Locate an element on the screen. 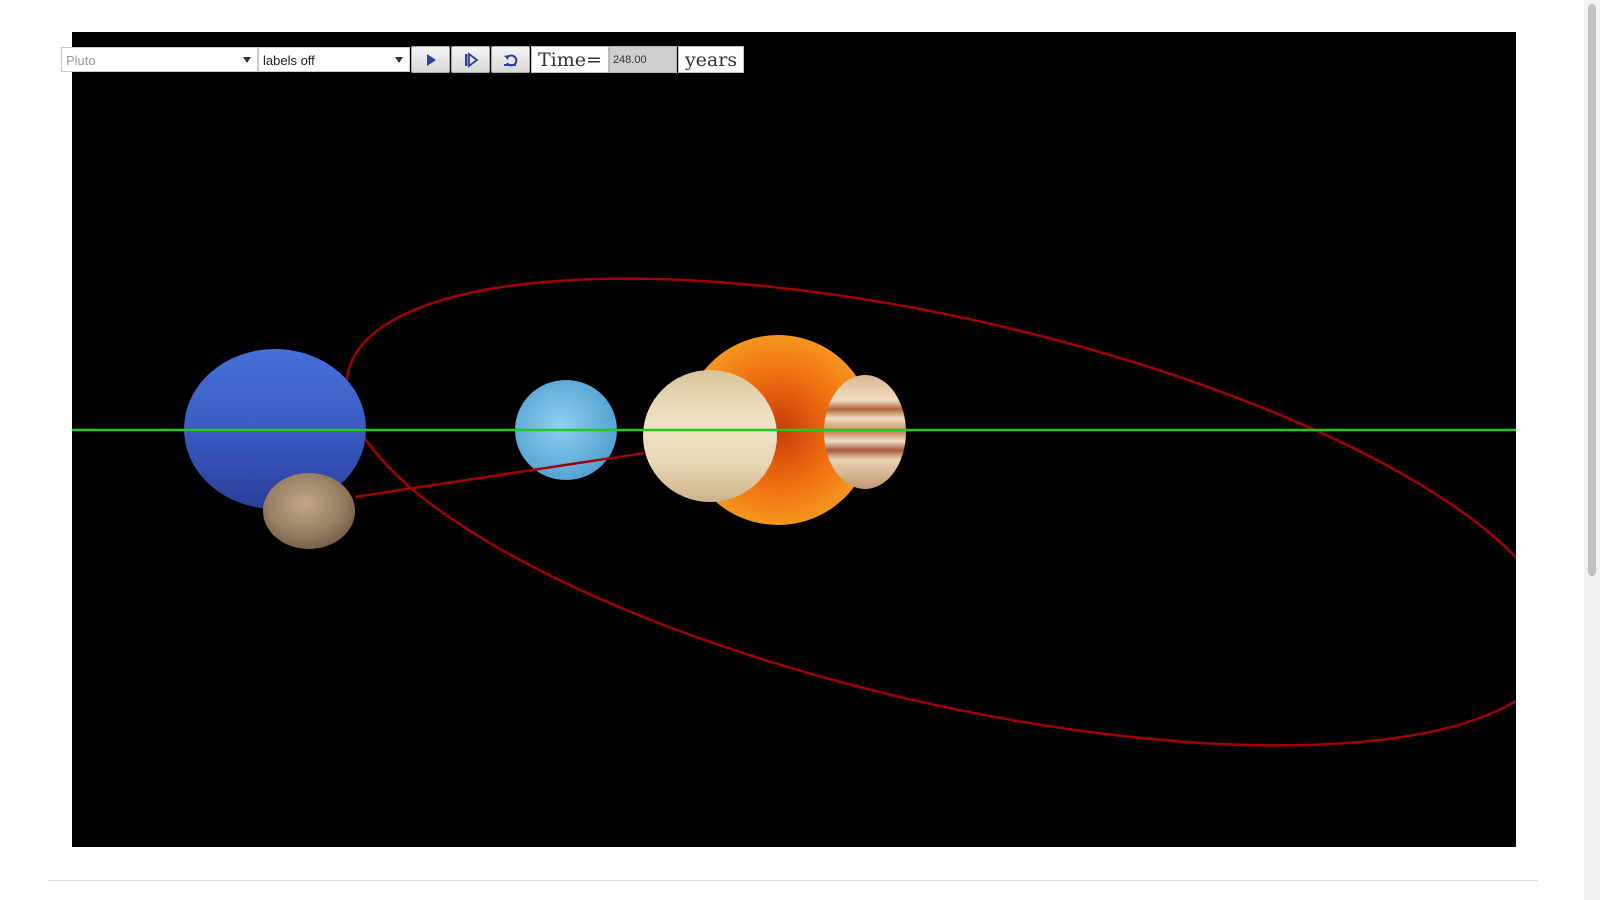 The image size is (1600, 900). labels-select: labels off is located at coordinates (334, 59).